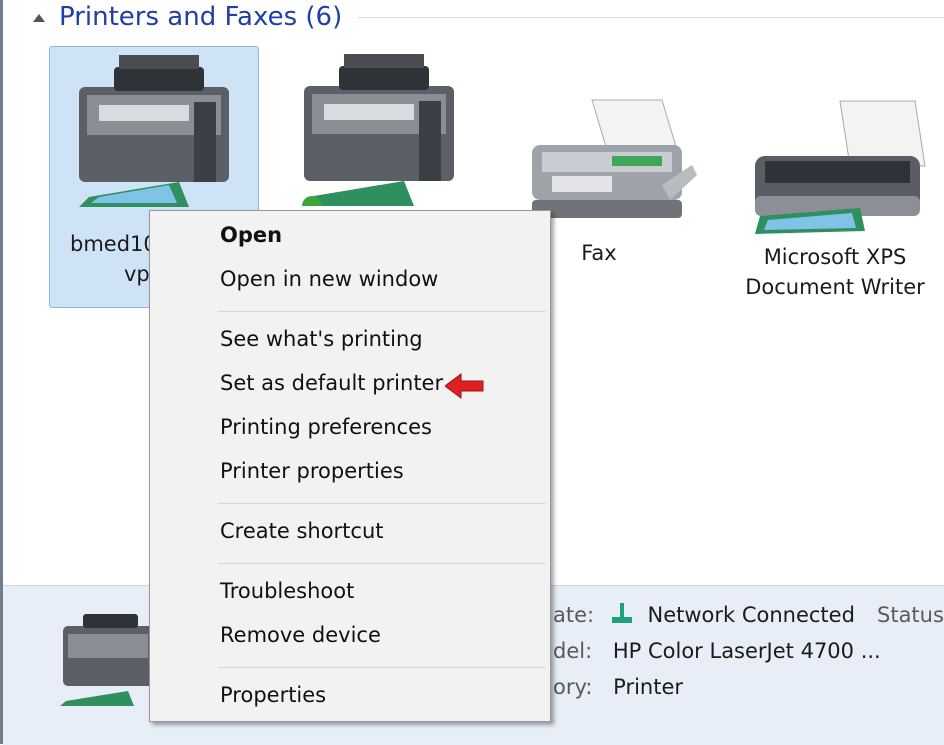 The width and height of the screenshot is (944, 745). I want to click on menu-item-printer-properties: Printer properties, so click(312, 471).